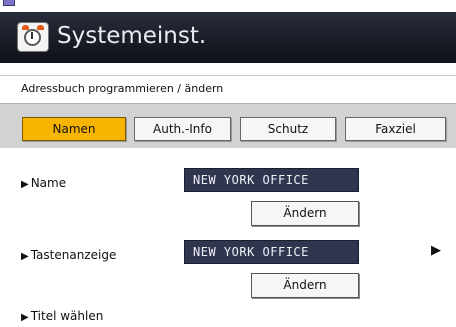 This screenshot has width=456, height=327. Describe the element at coordinates (132, 36) in the screenshot. I see `window-title: Systemeinst.` at that location.